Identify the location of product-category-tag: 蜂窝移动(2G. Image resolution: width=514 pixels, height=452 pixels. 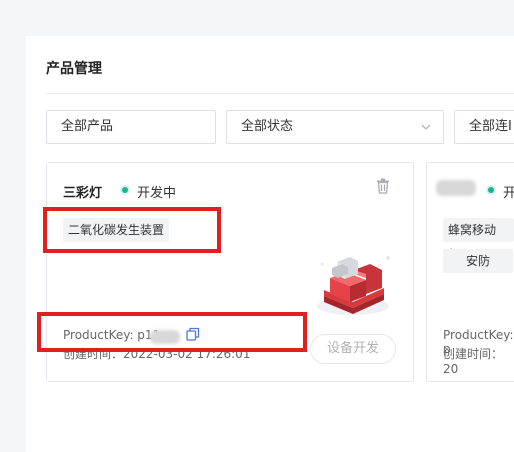
(478, 239).